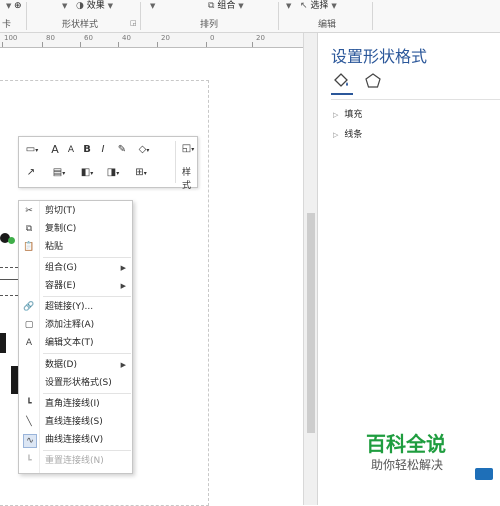  I want to click on arrange-group-label: 排列, so click(209, 25).